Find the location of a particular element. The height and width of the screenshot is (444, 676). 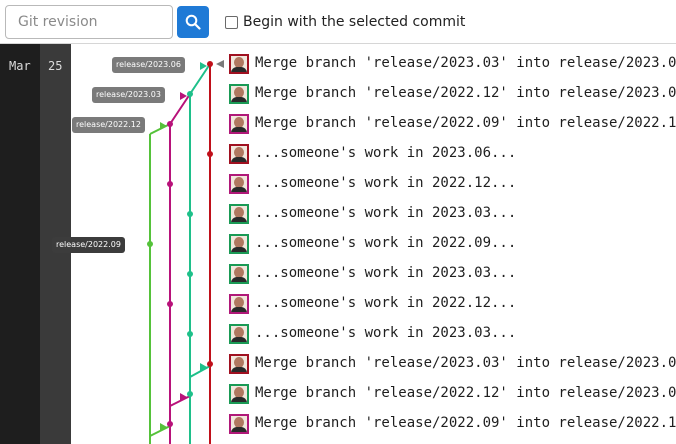

branch-tag-release-2022-12: release/2022.12 is located at coordinates (108, 125).